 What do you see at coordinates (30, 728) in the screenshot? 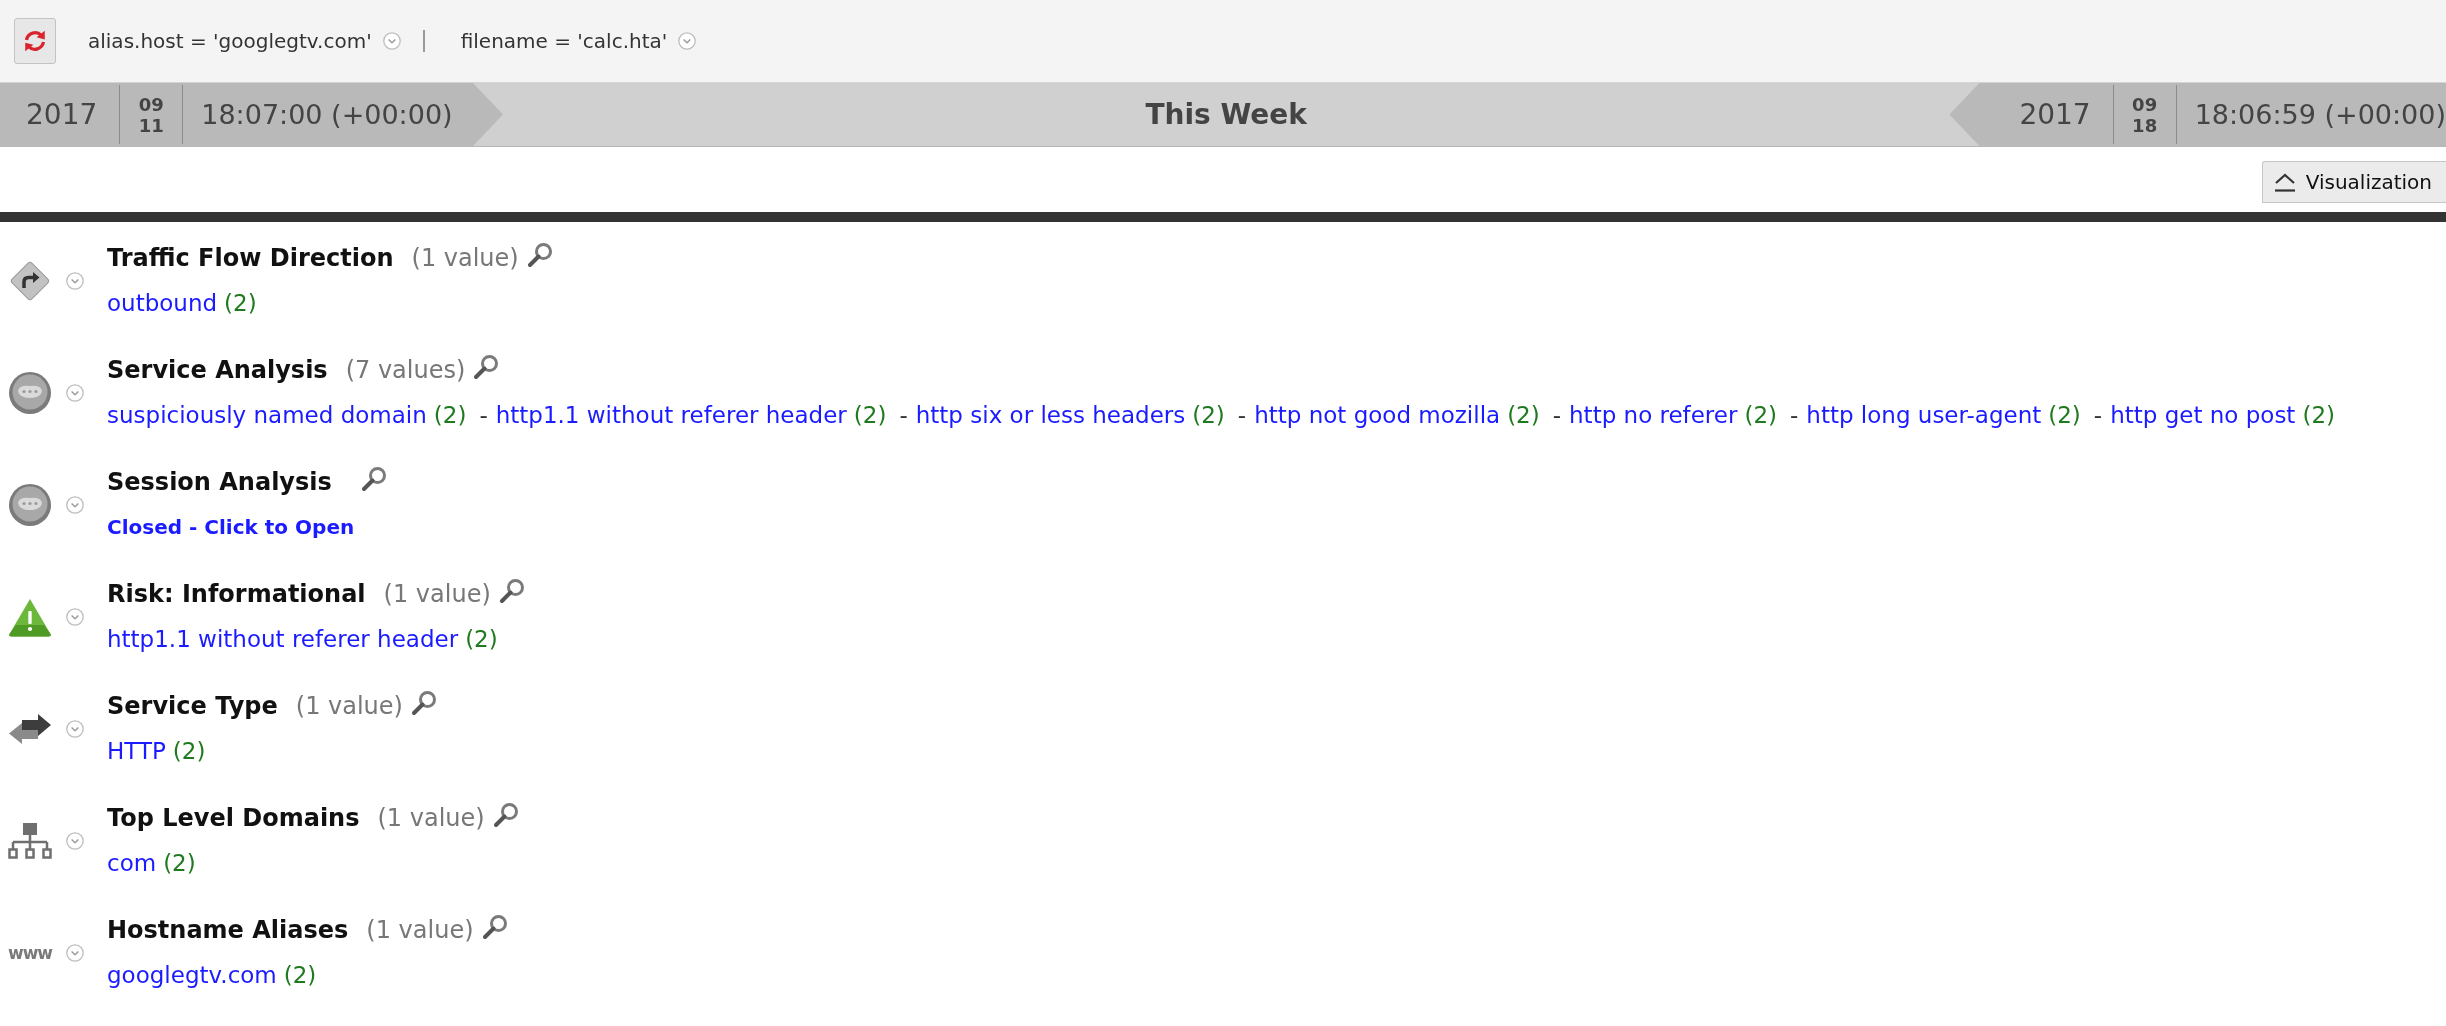
I see `double-arrow-icon` at bounding box center [30, 728].